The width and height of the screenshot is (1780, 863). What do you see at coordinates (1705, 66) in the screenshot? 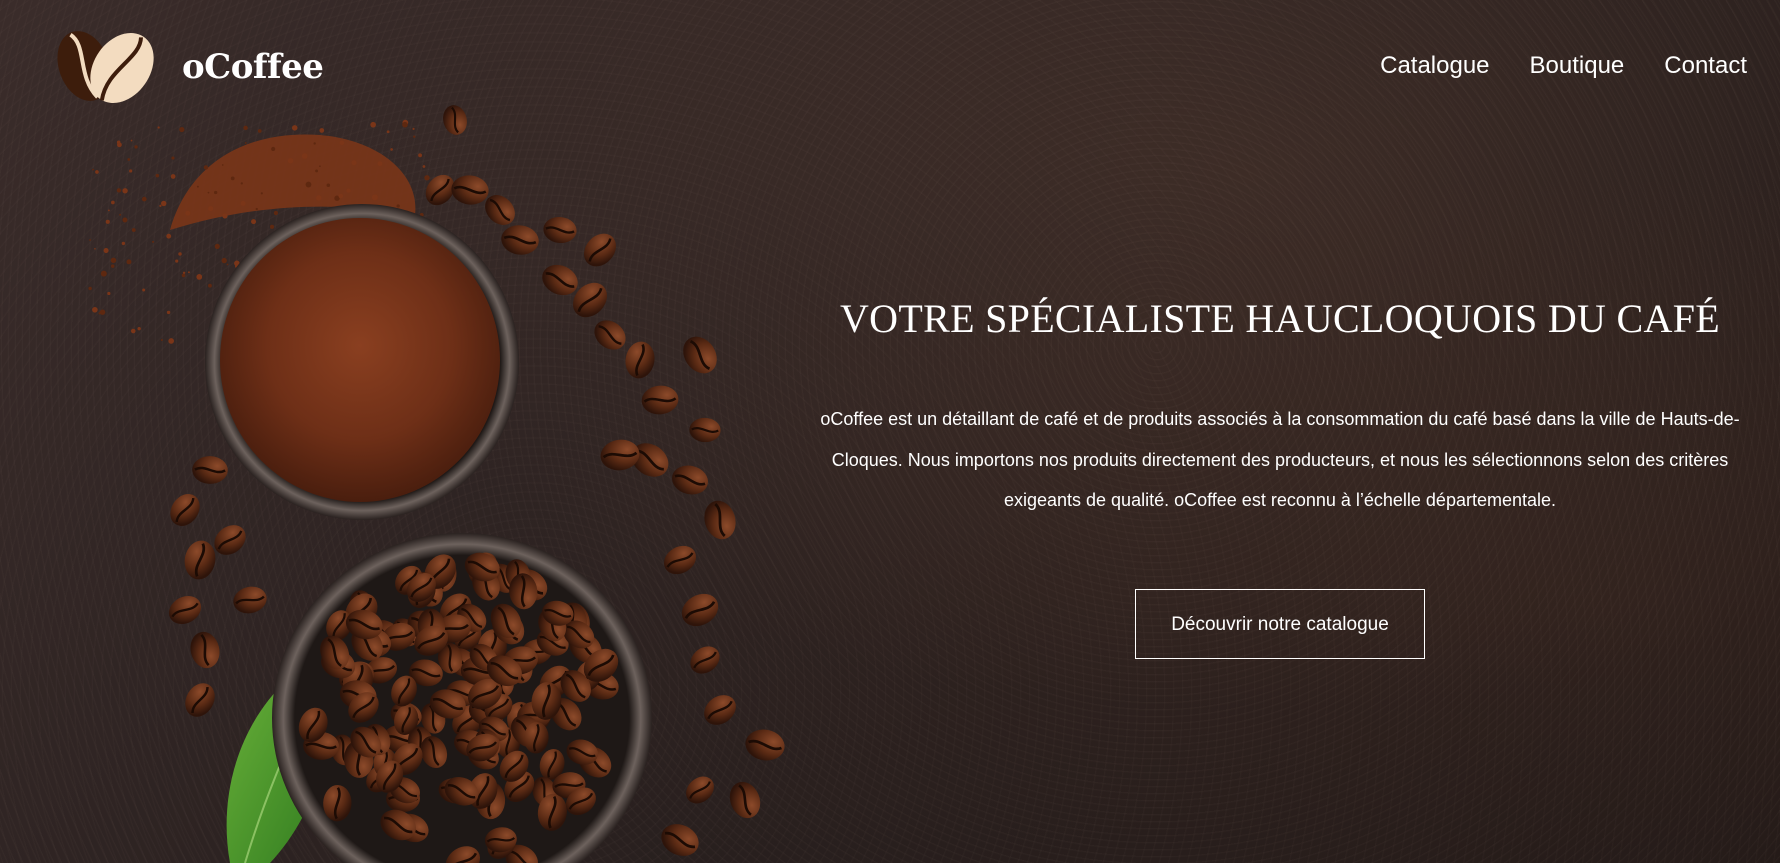
I see `nav-item-contact: Contact` at bounding box center [1705, 66].